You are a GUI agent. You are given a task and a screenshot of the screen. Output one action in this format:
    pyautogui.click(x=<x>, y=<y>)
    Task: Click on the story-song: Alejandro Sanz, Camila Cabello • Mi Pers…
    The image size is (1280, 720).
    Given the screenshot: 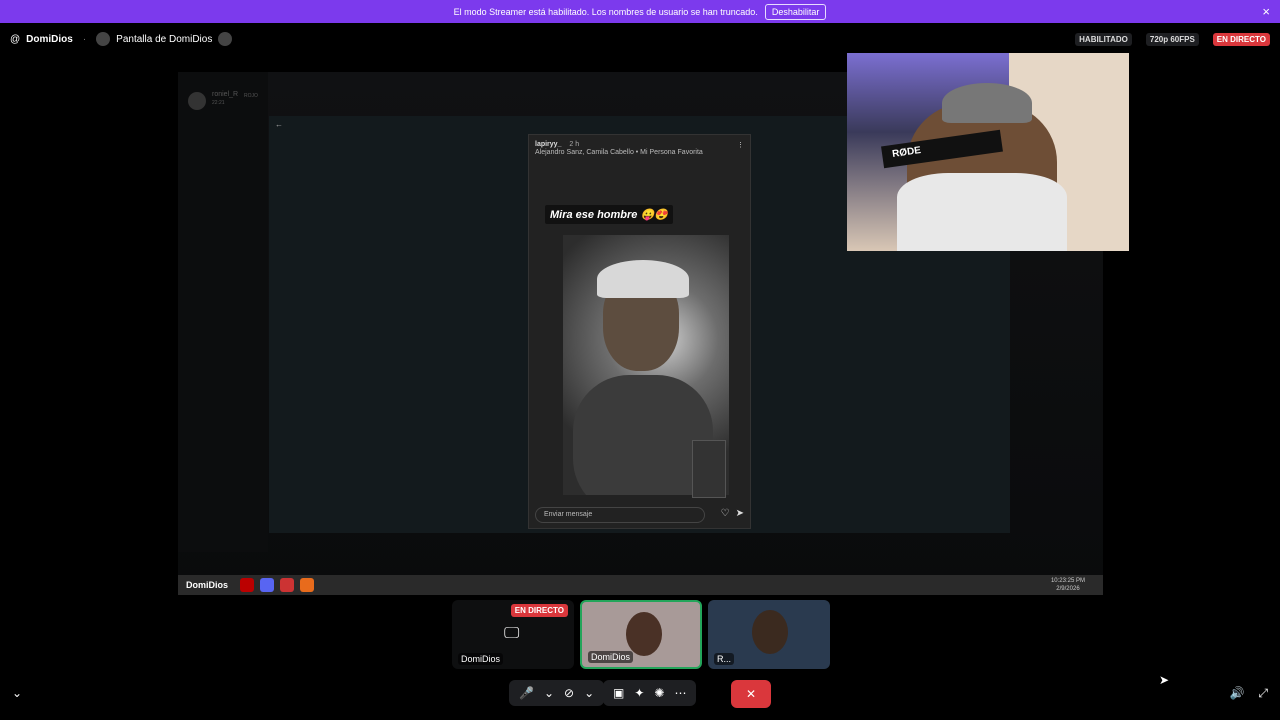 What is the action you would take?
    pyautogui.click(x=619, y=152)
    